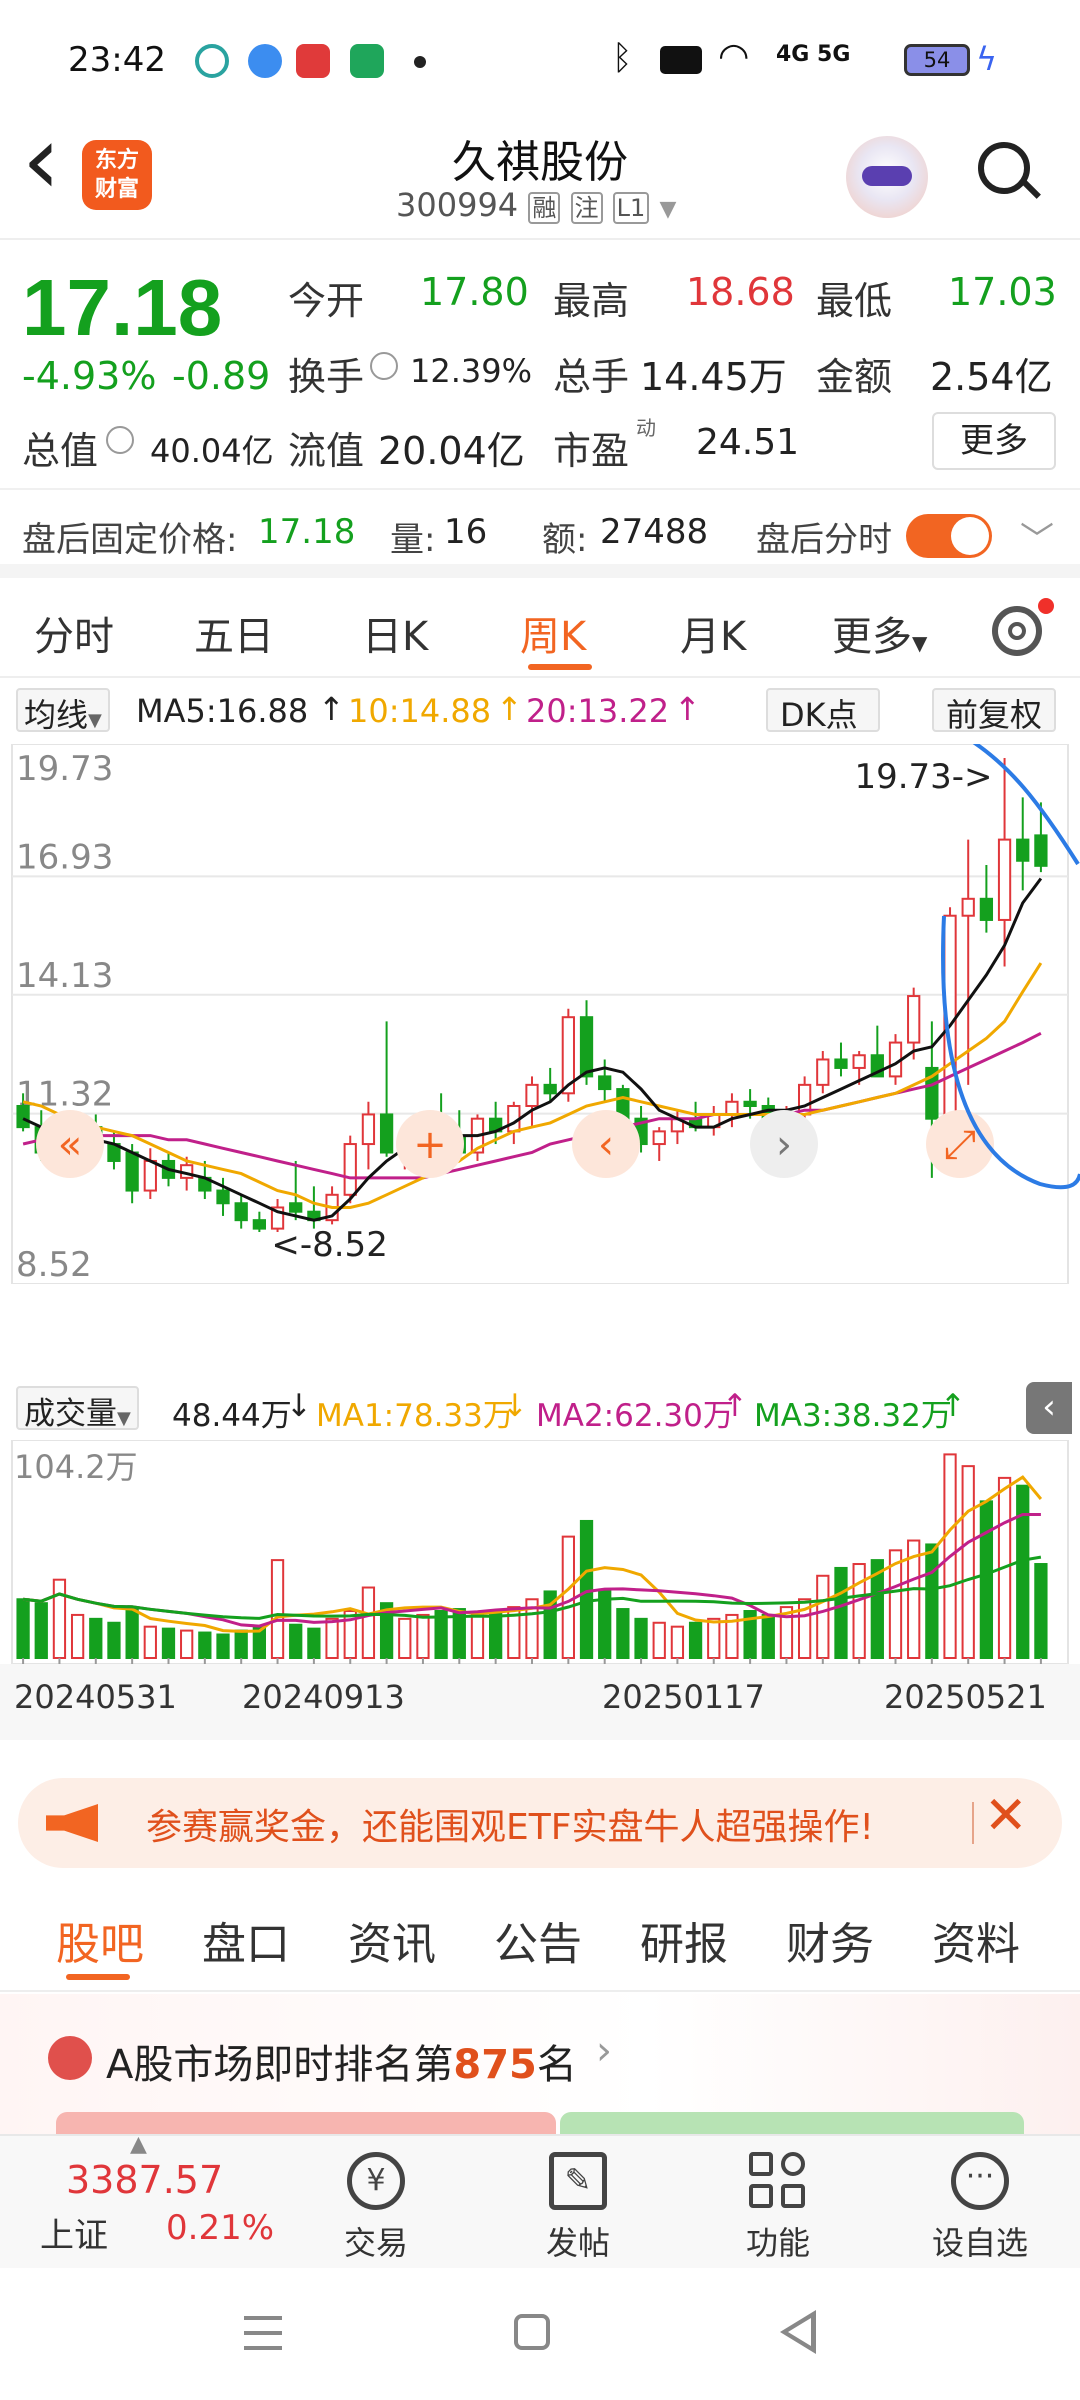 Image resolution: width=1080 pixels, height=2400 pixels. Describe the element at coordinates (792, 2123) in the screenshot. I see `rank-bar-green` at that location.